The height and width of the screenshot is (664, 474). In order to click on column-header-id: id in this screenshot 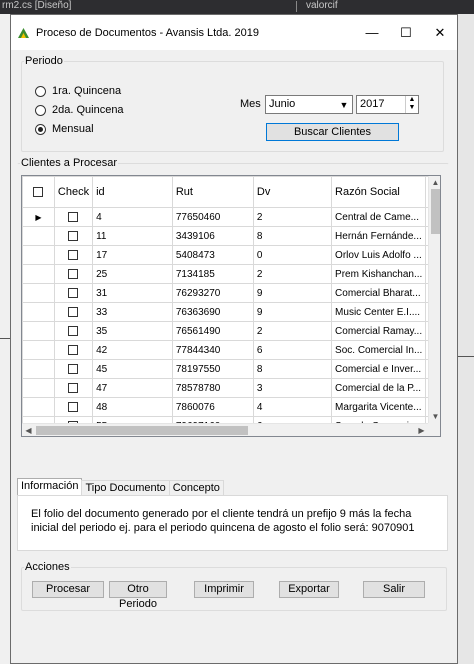, I will do `click(132, 192)`.